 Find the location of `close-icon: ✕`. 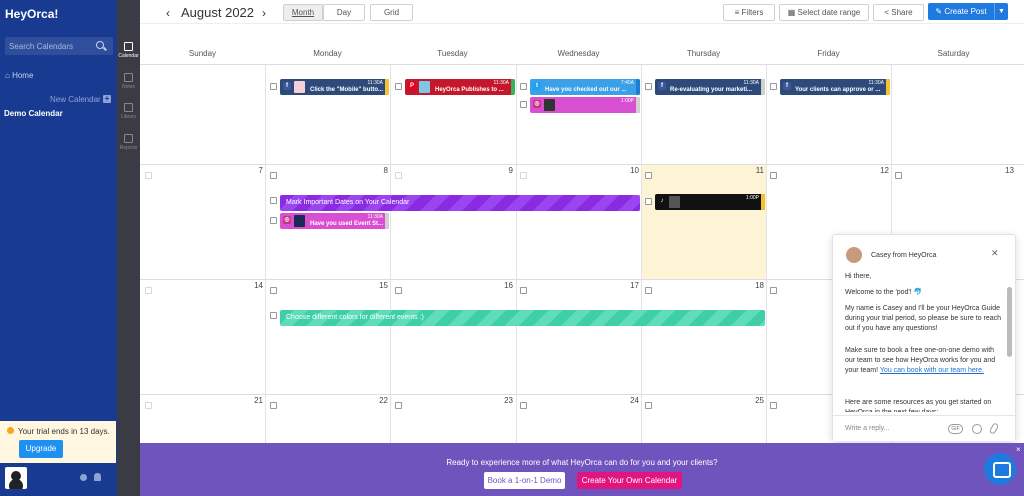

close-icon: ✕ is located at coordinates (995, 253).